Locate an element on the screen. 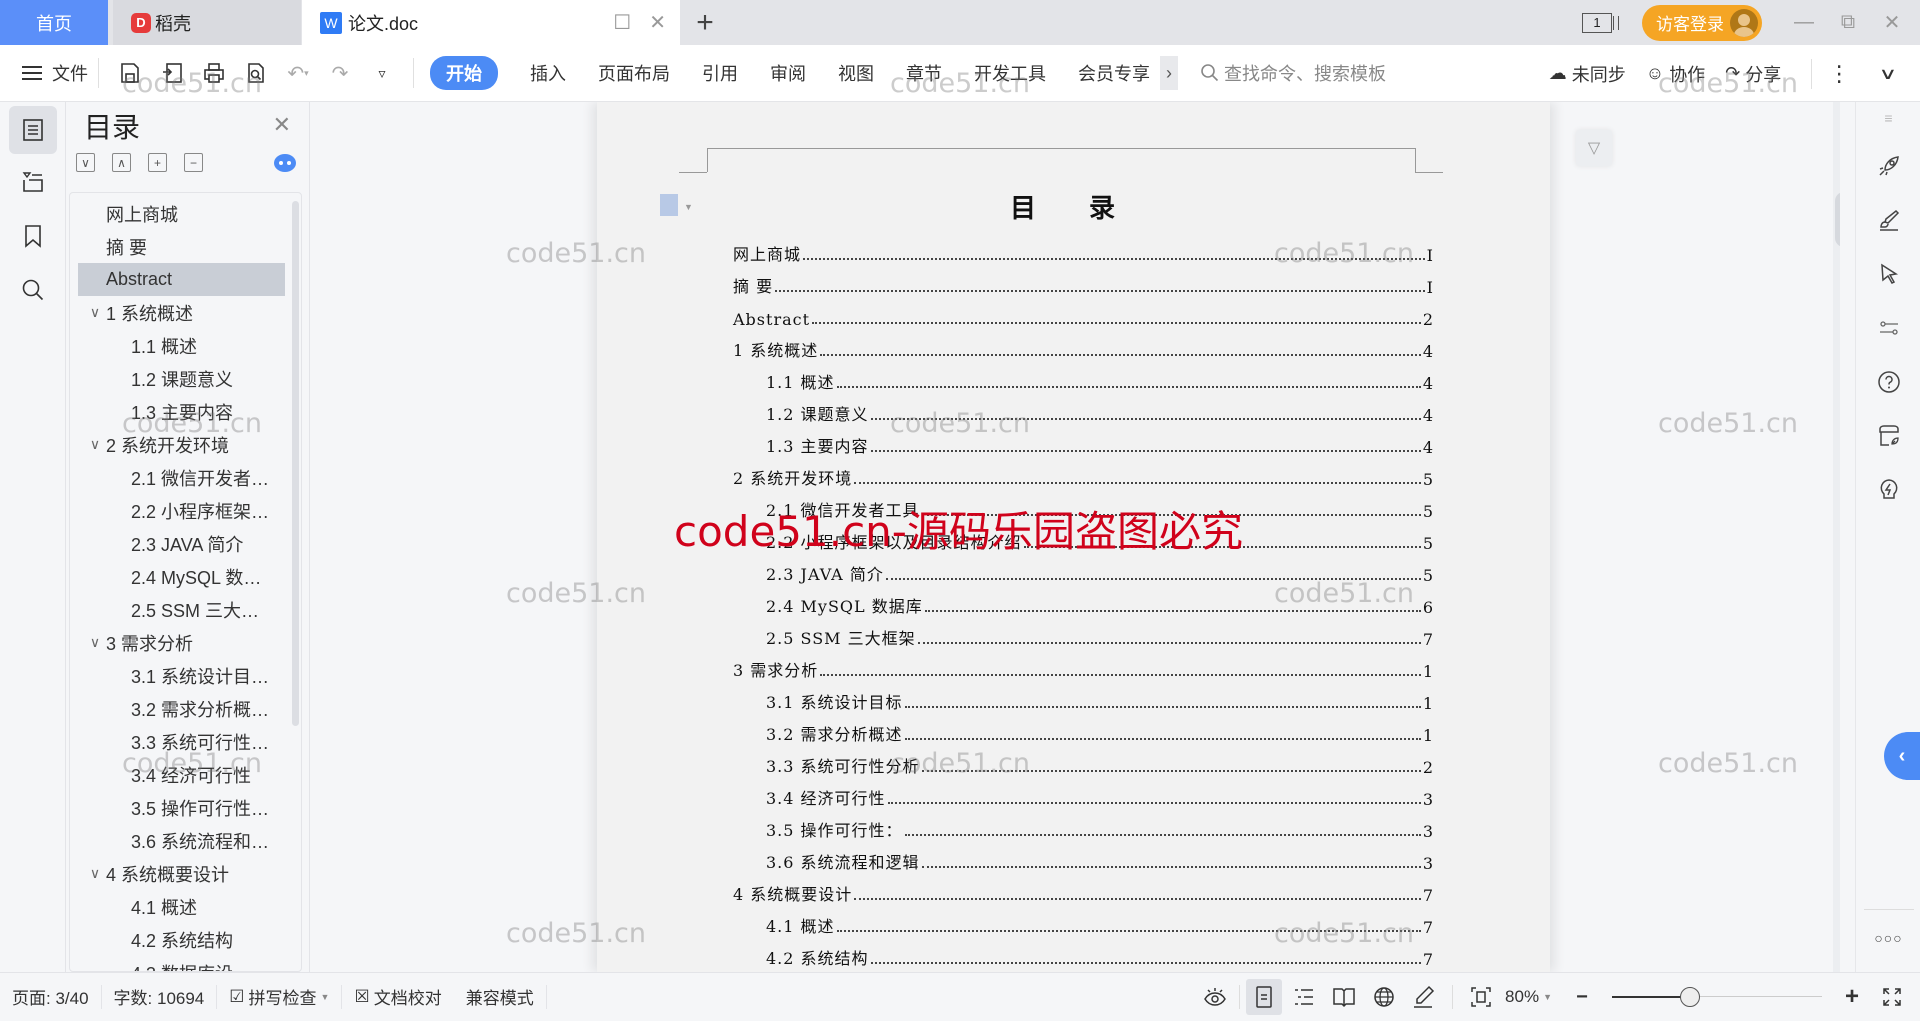 The height and width of the screenshot is (1021, 1920). toc-item: ∨ 1 系统概述 is located at coordinates (181, 312).